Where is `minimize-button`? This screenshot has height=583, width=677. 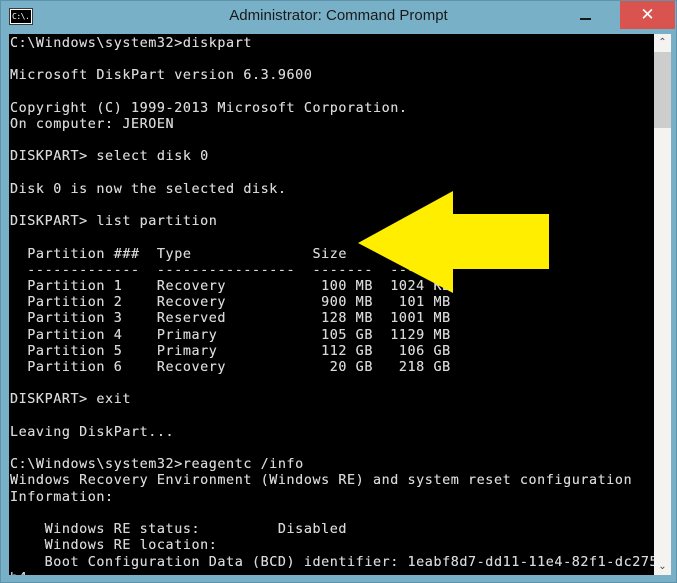
minimize-button is located at coordinates (585, 15).